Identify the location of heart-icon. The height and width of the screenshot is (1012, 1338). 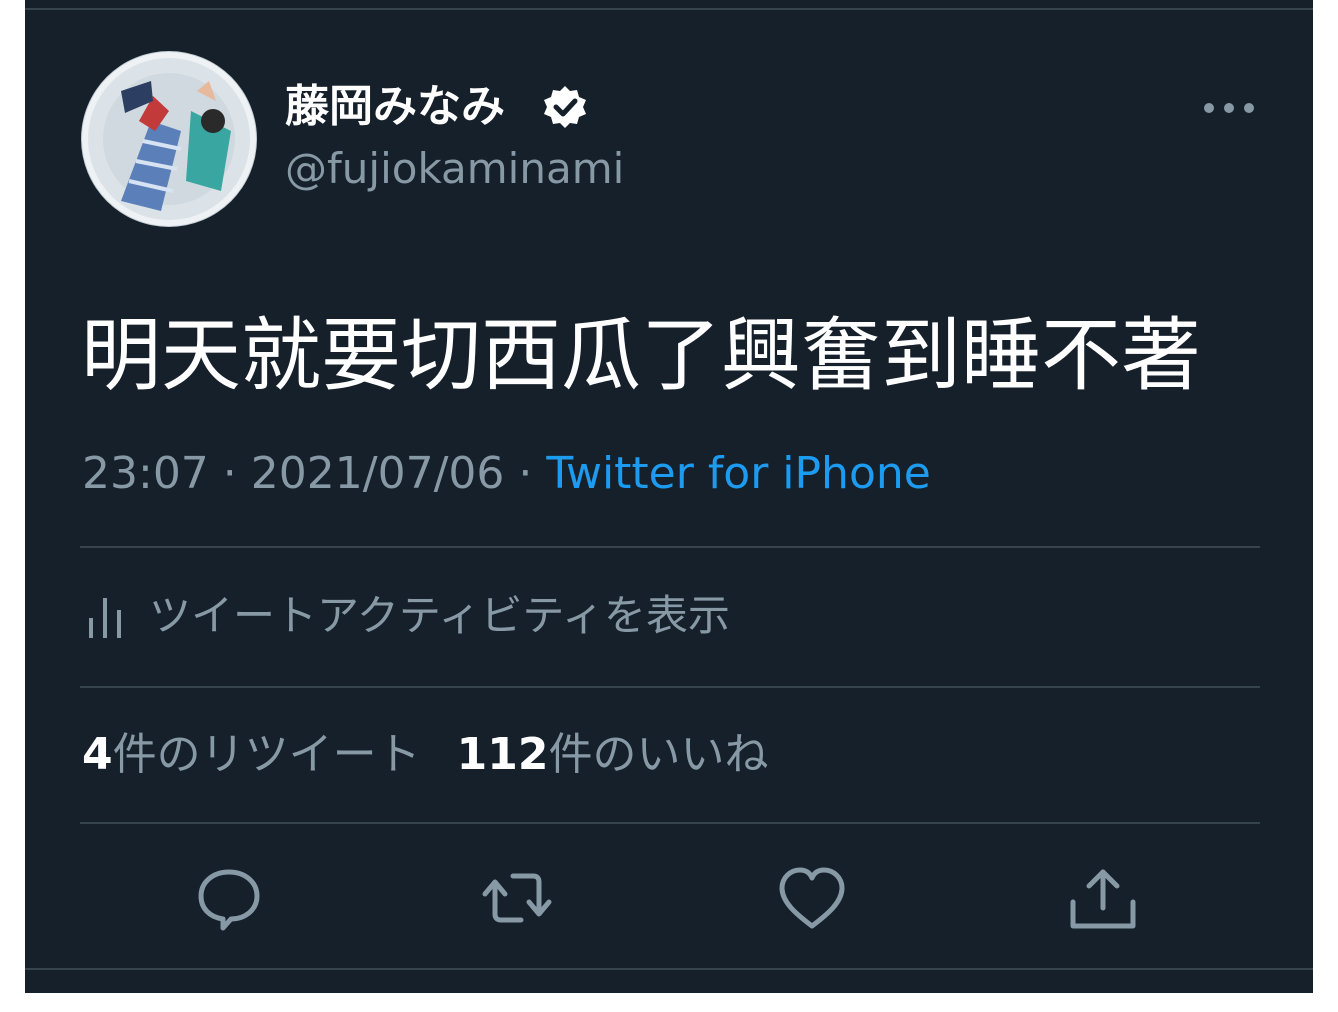
(812, 898).